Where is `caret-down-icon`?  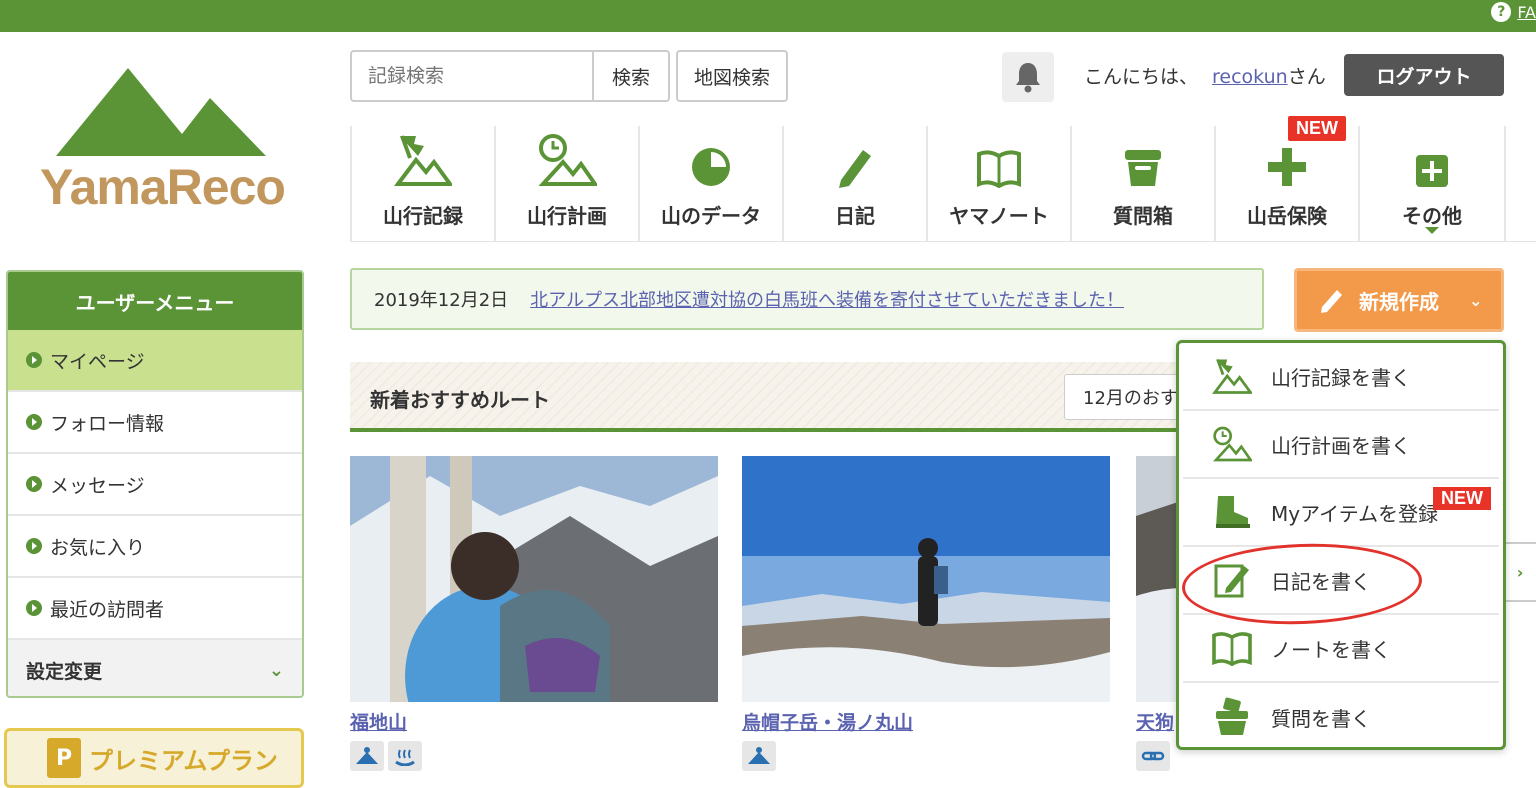 caret-down-icon is located at coordinates (1432, 230).